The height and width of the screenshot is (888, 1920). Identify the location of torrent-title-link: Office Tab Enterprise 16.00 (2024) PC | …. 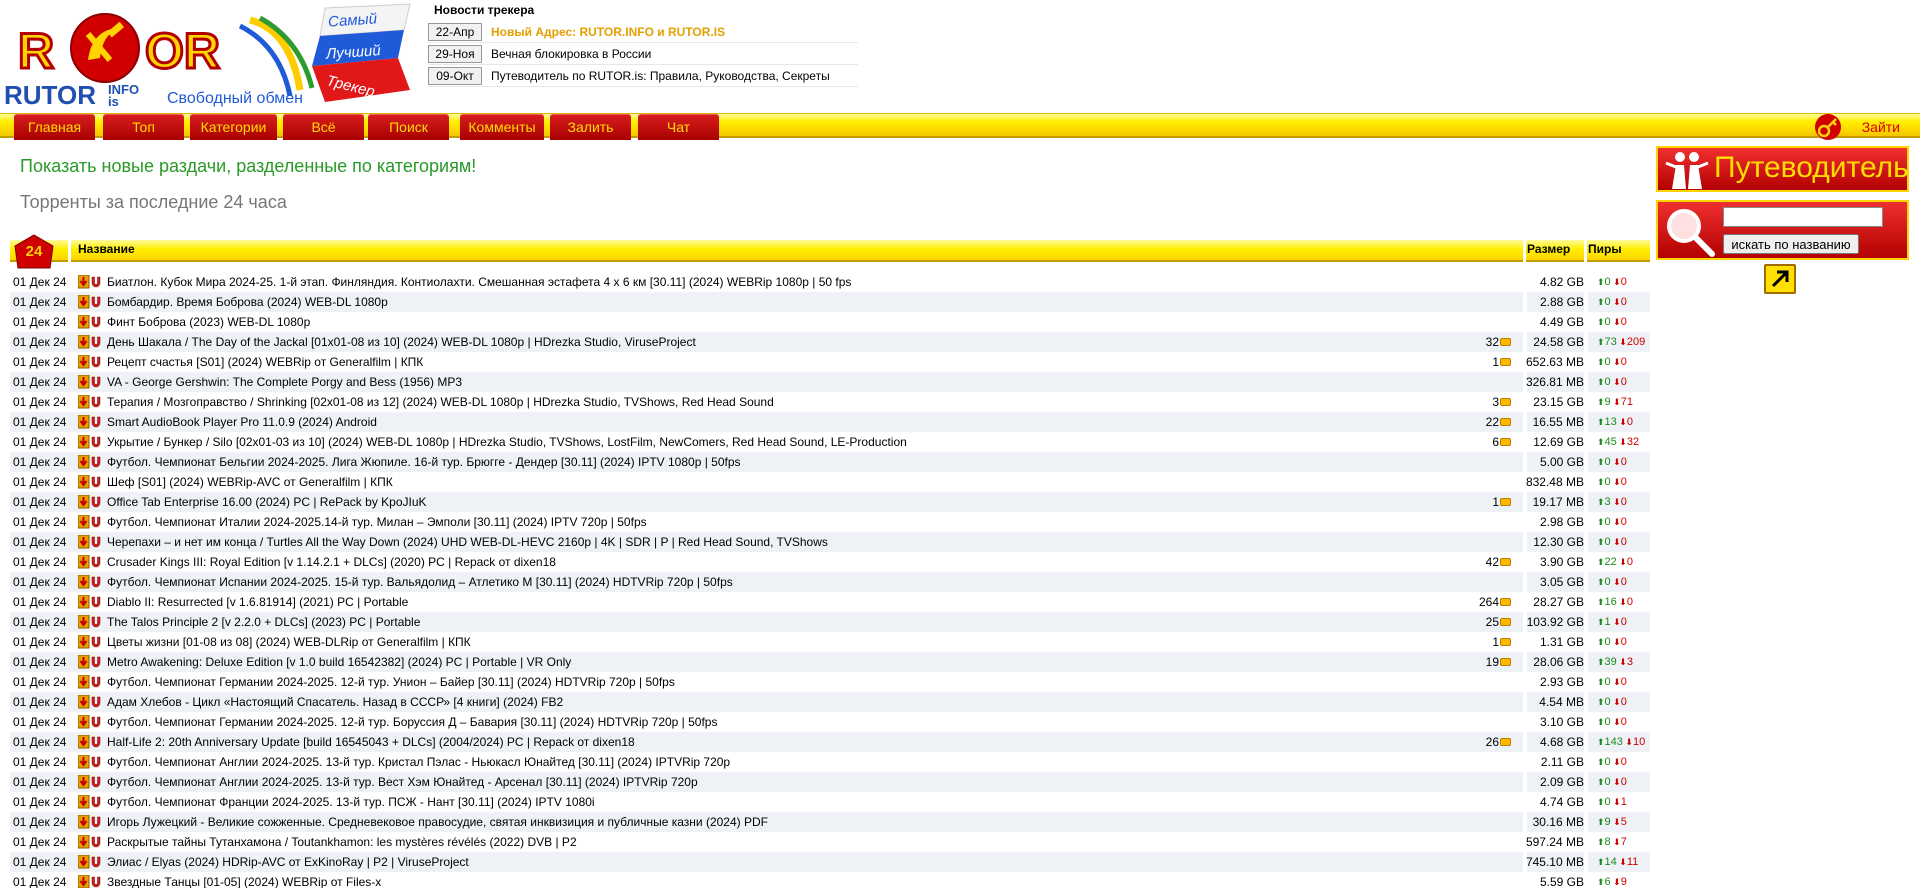
(267, 502).